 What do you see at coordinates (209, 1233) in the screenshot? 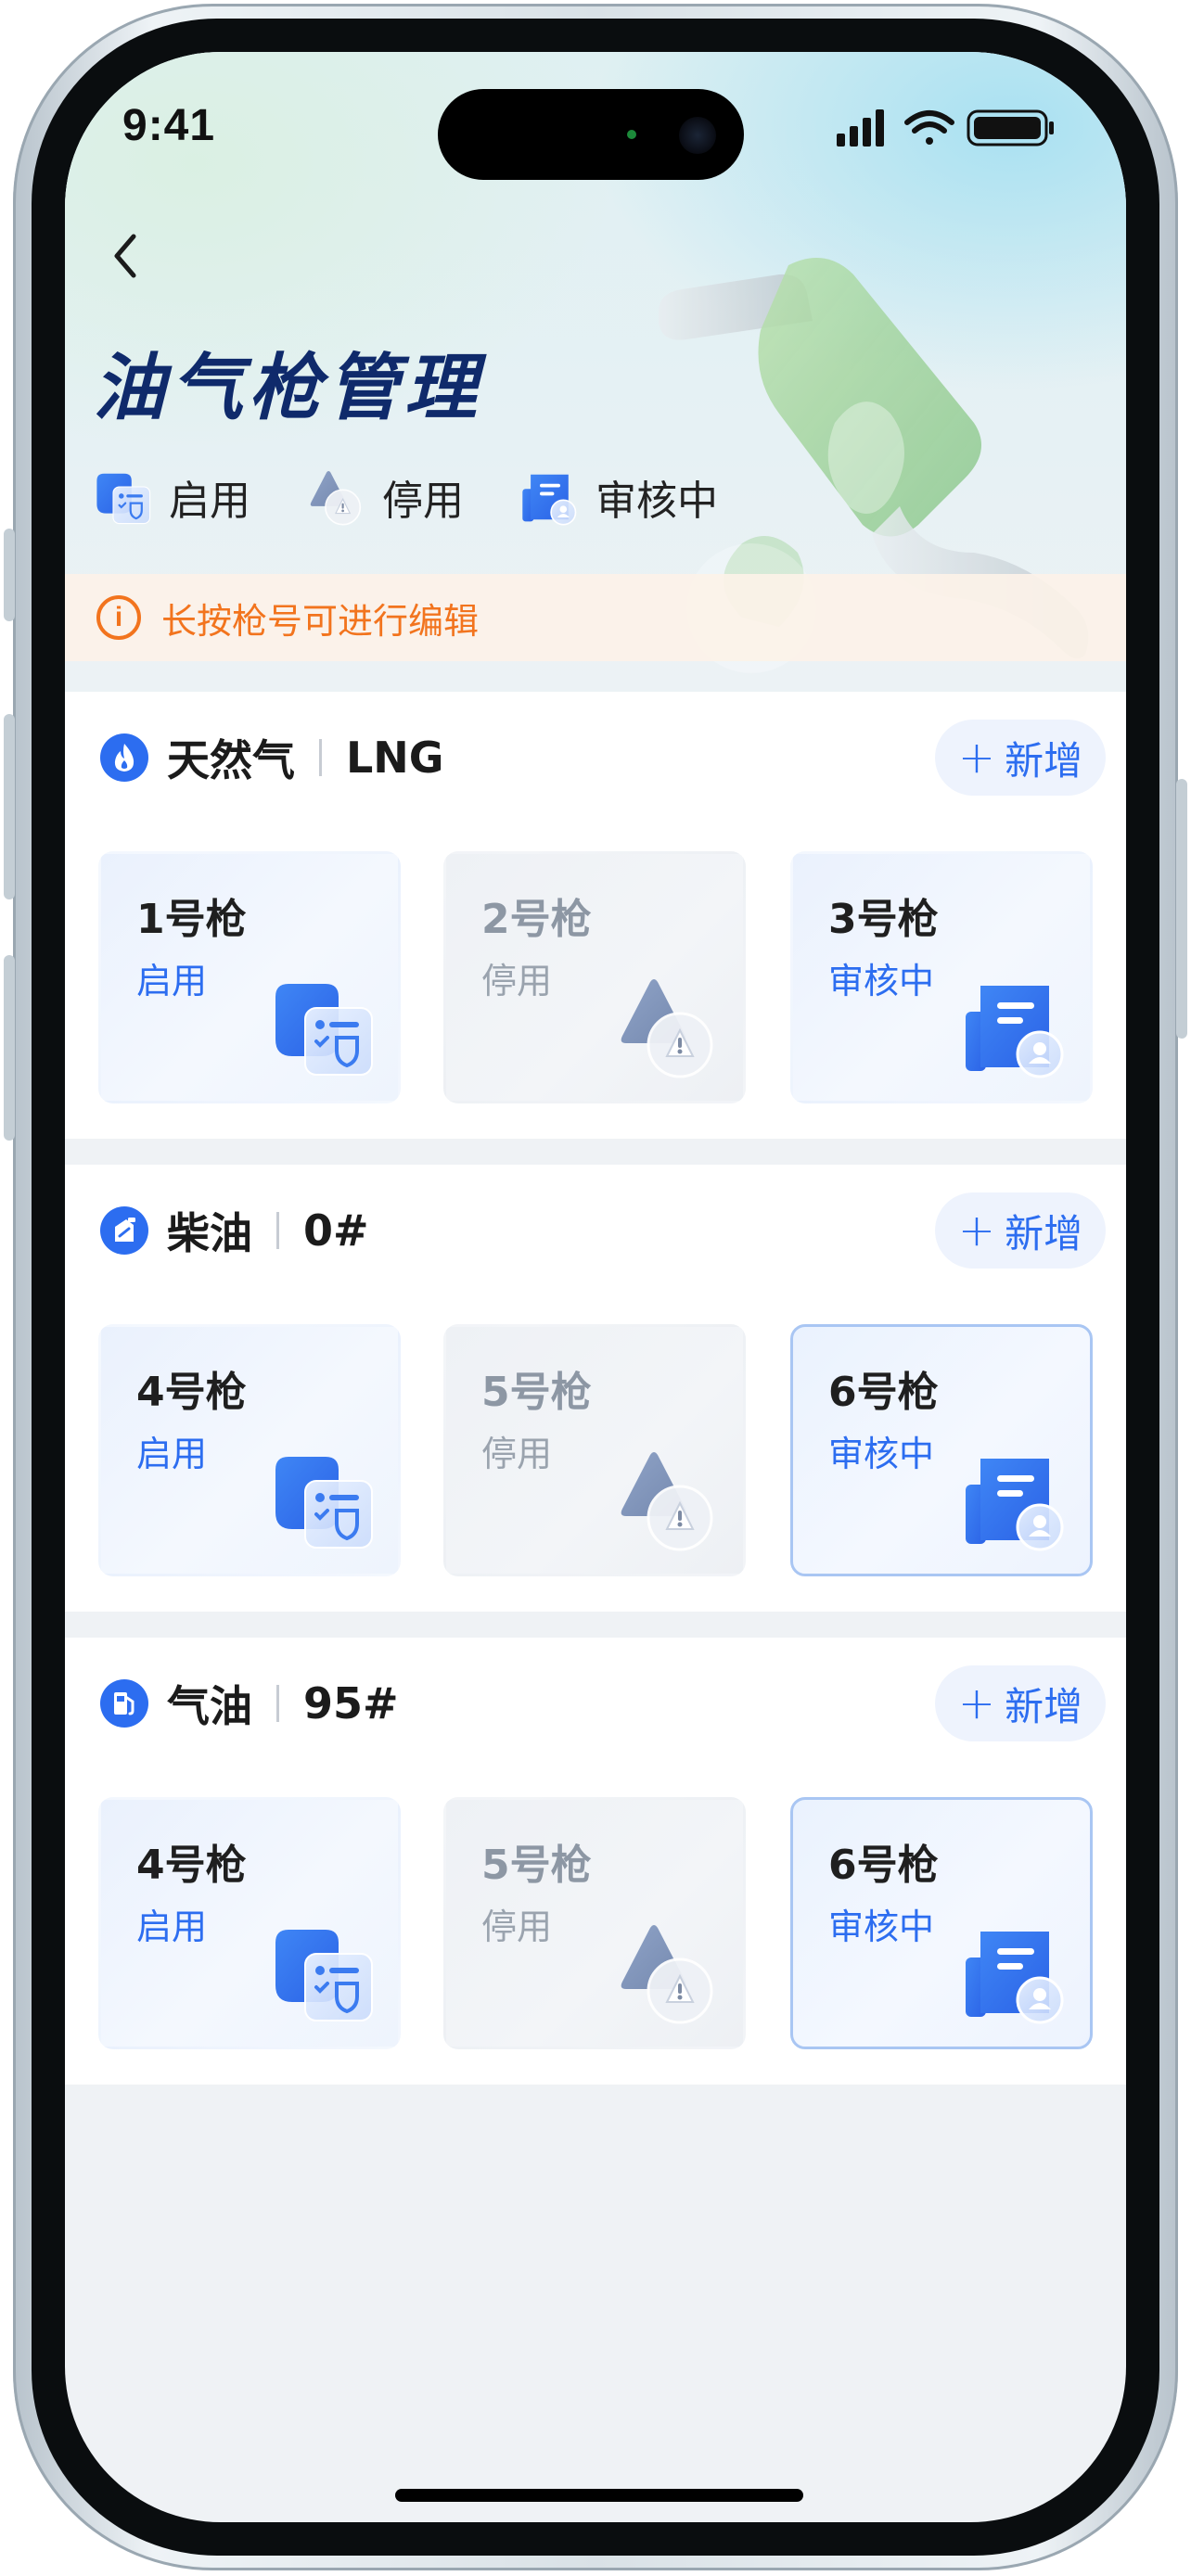
I see `fuel-type-name: 柴油` at bounding box center [209, 1233].